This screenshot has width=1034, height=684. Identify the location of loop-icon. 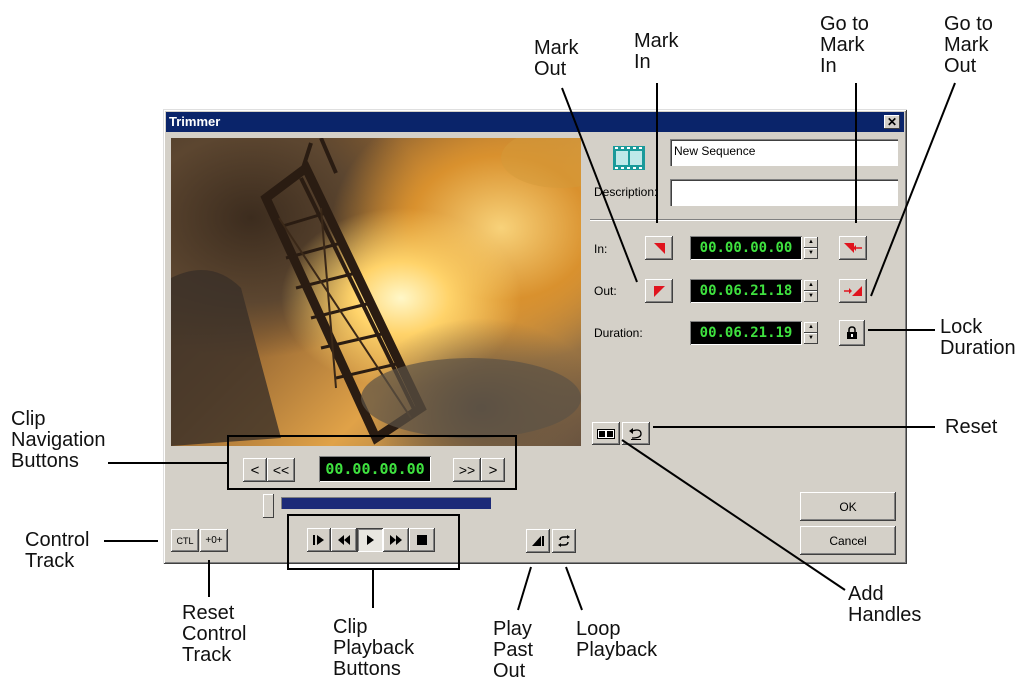
(564, 541).